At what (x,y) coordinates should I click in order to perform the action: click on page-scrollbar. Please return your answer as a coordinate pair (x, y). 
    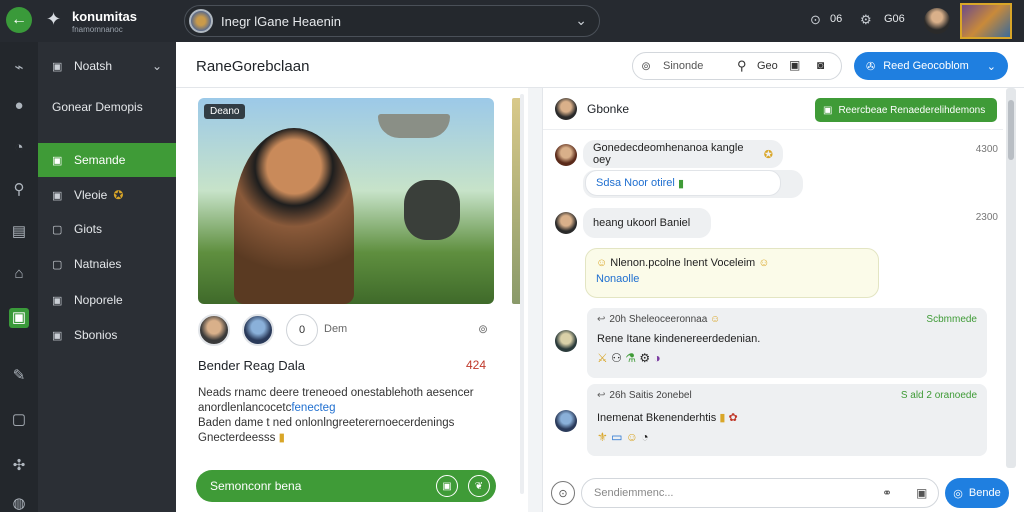
    Looking at the image, I should click on (1011, 278).